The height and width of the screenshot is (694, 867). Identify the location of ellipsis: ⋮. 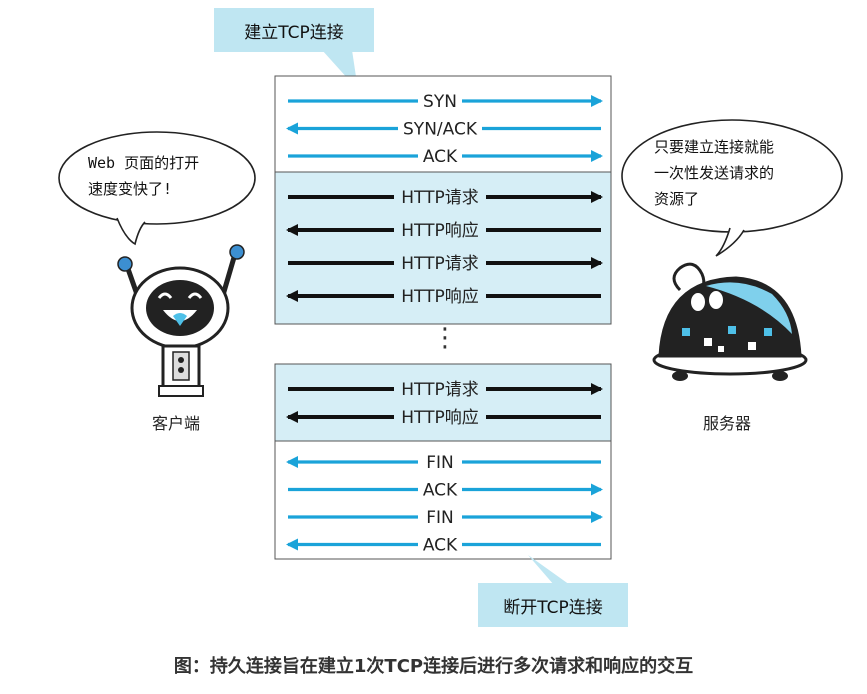
(445, 338).